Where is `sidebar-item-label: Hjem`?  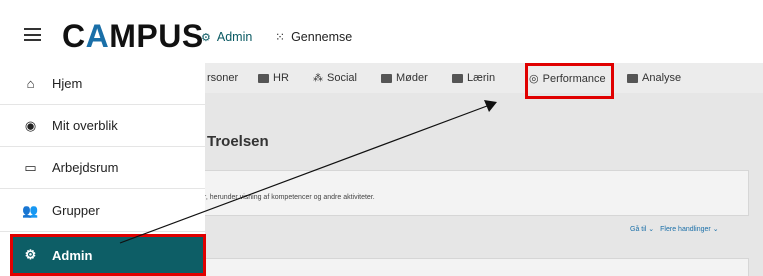 sidebar-item-label: Hjem is located at coordinates (67, 83).